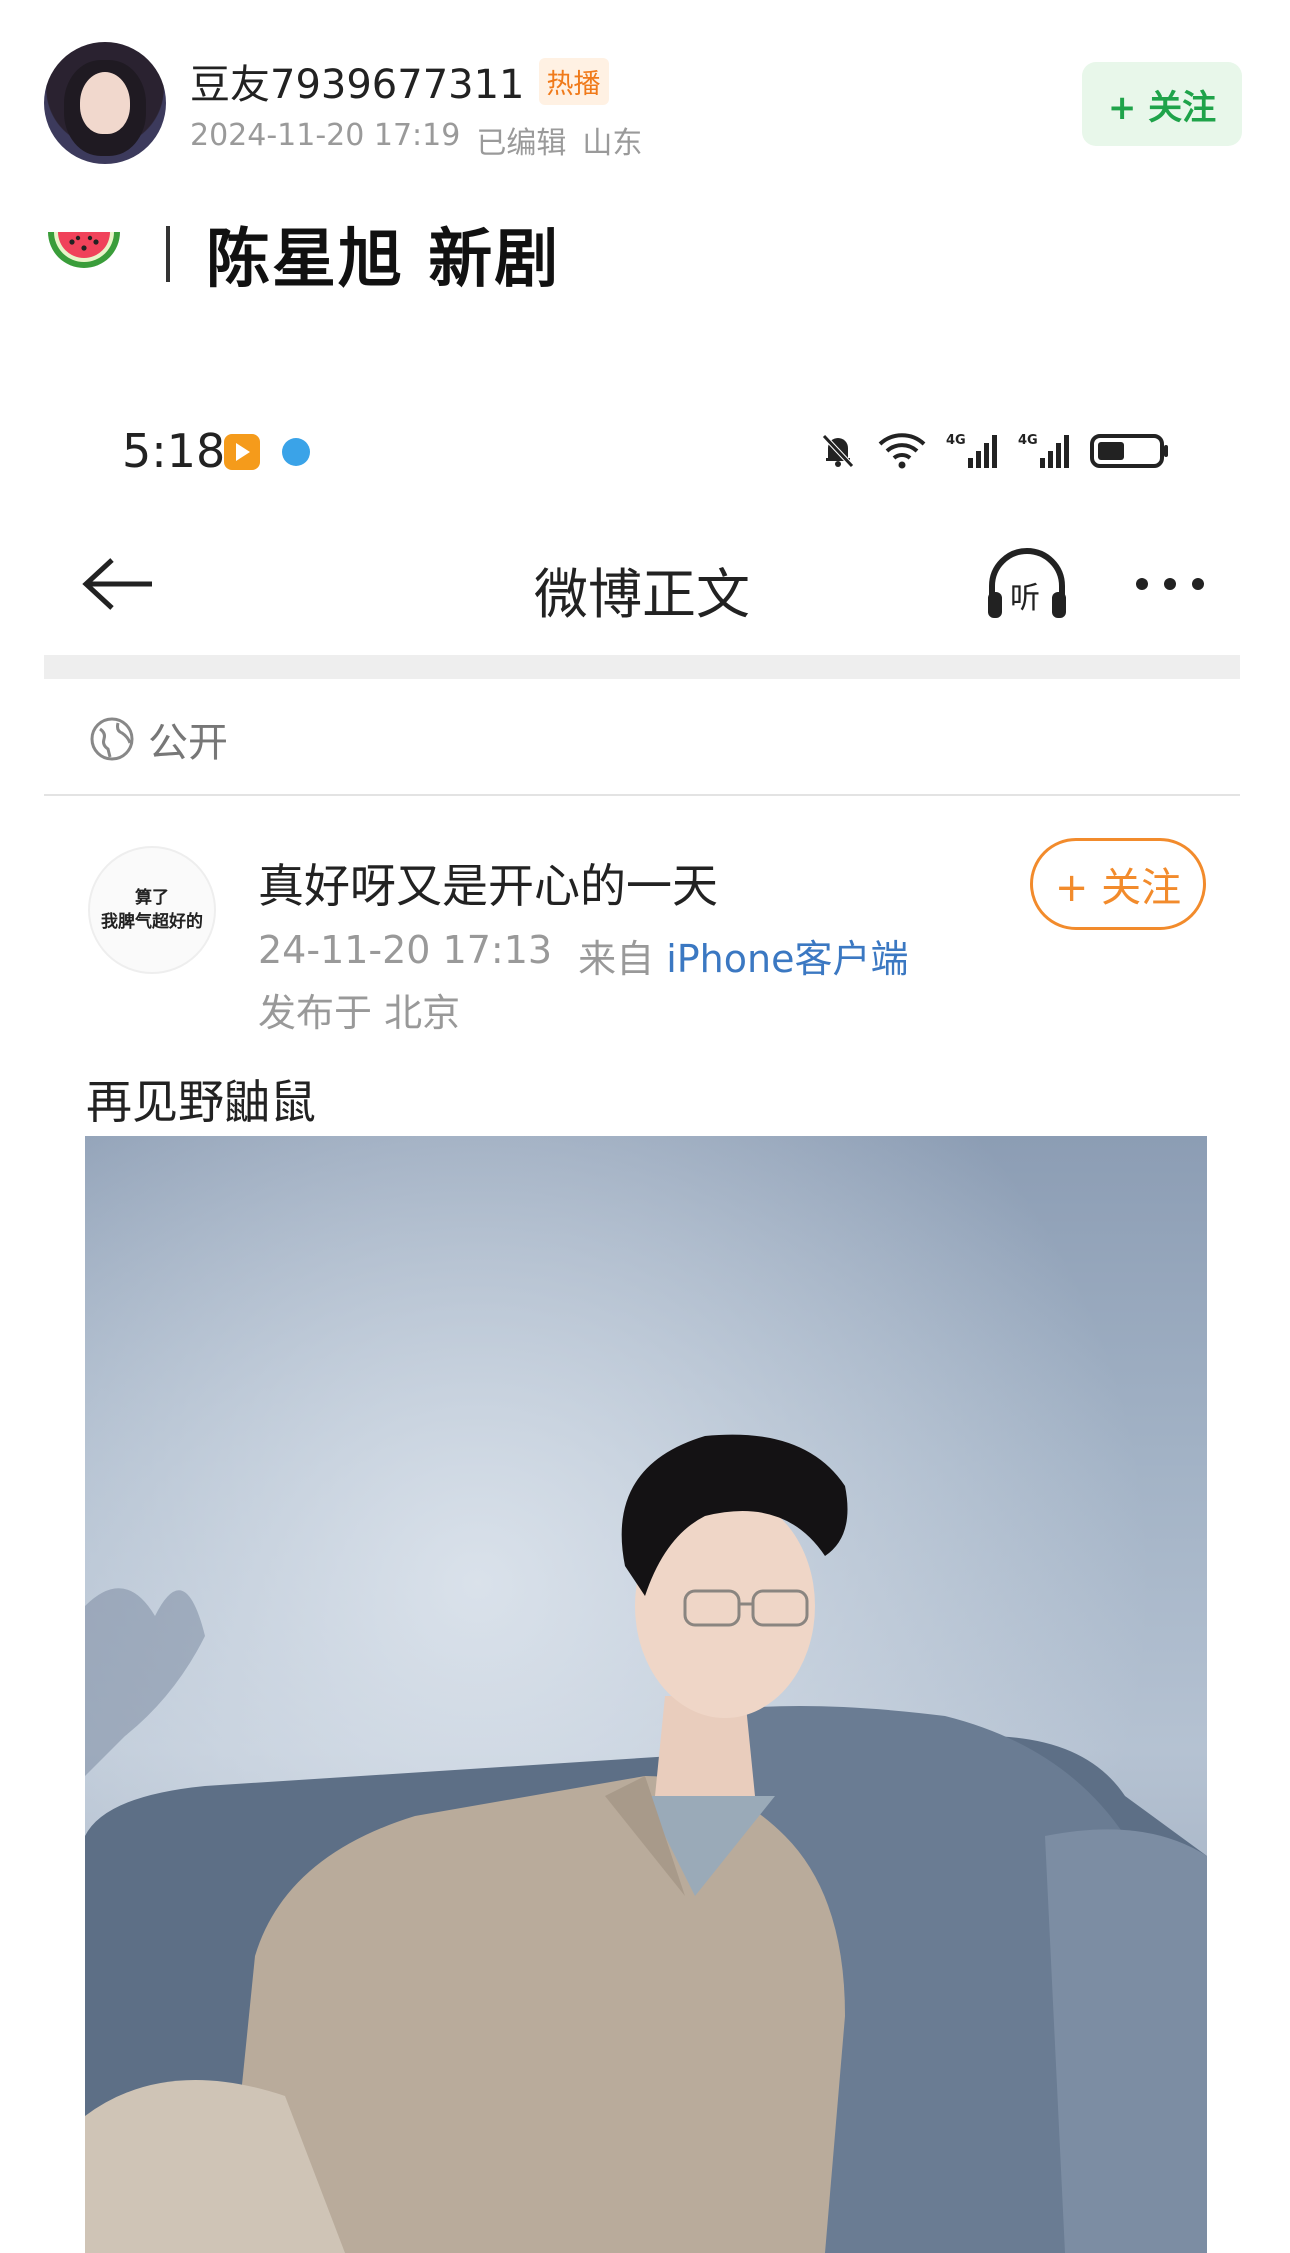  What do you see at coordinates (152, 922) in the screenshot?
I see `avatar-text-line2: 我脾气超好的` at bounding box center [152, 922].